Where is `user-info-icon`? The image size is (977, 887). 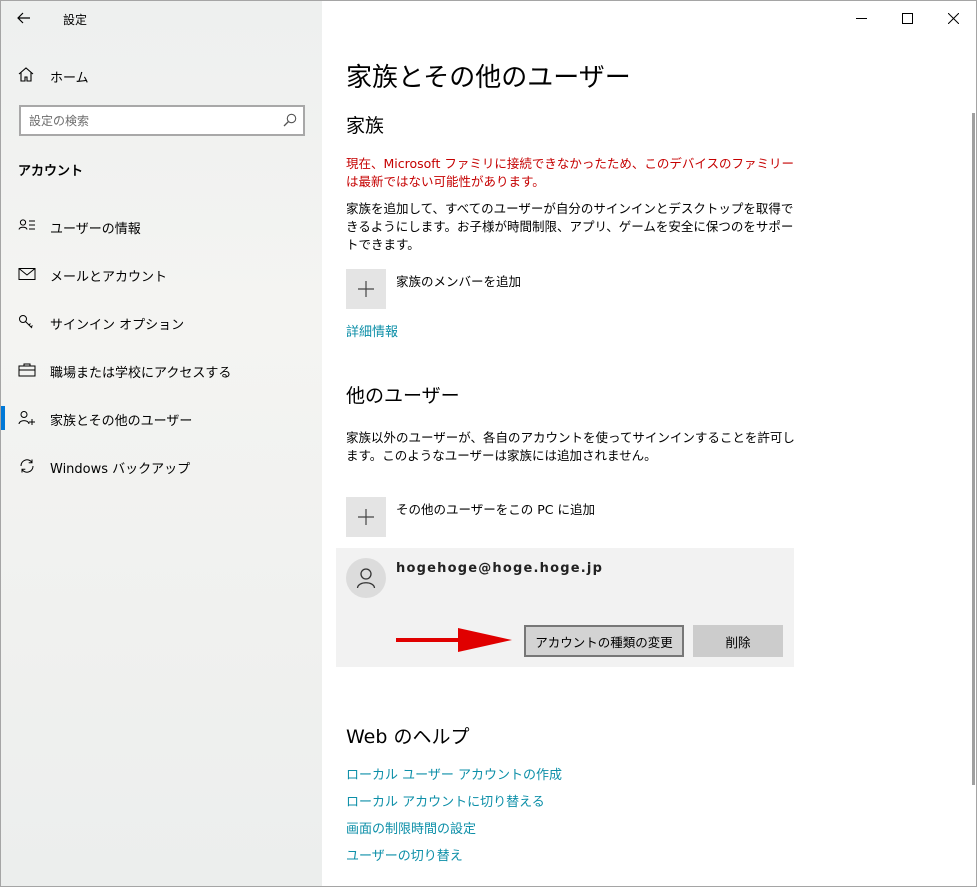
user-info-icon is located at coordinates (26, 224).